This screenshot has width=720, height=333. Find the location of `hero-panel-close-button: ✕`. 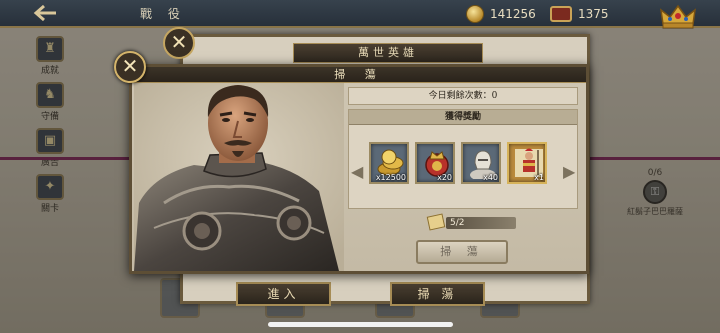

hero-panel-close-button: ✕ is located at coordinates (179, 43).